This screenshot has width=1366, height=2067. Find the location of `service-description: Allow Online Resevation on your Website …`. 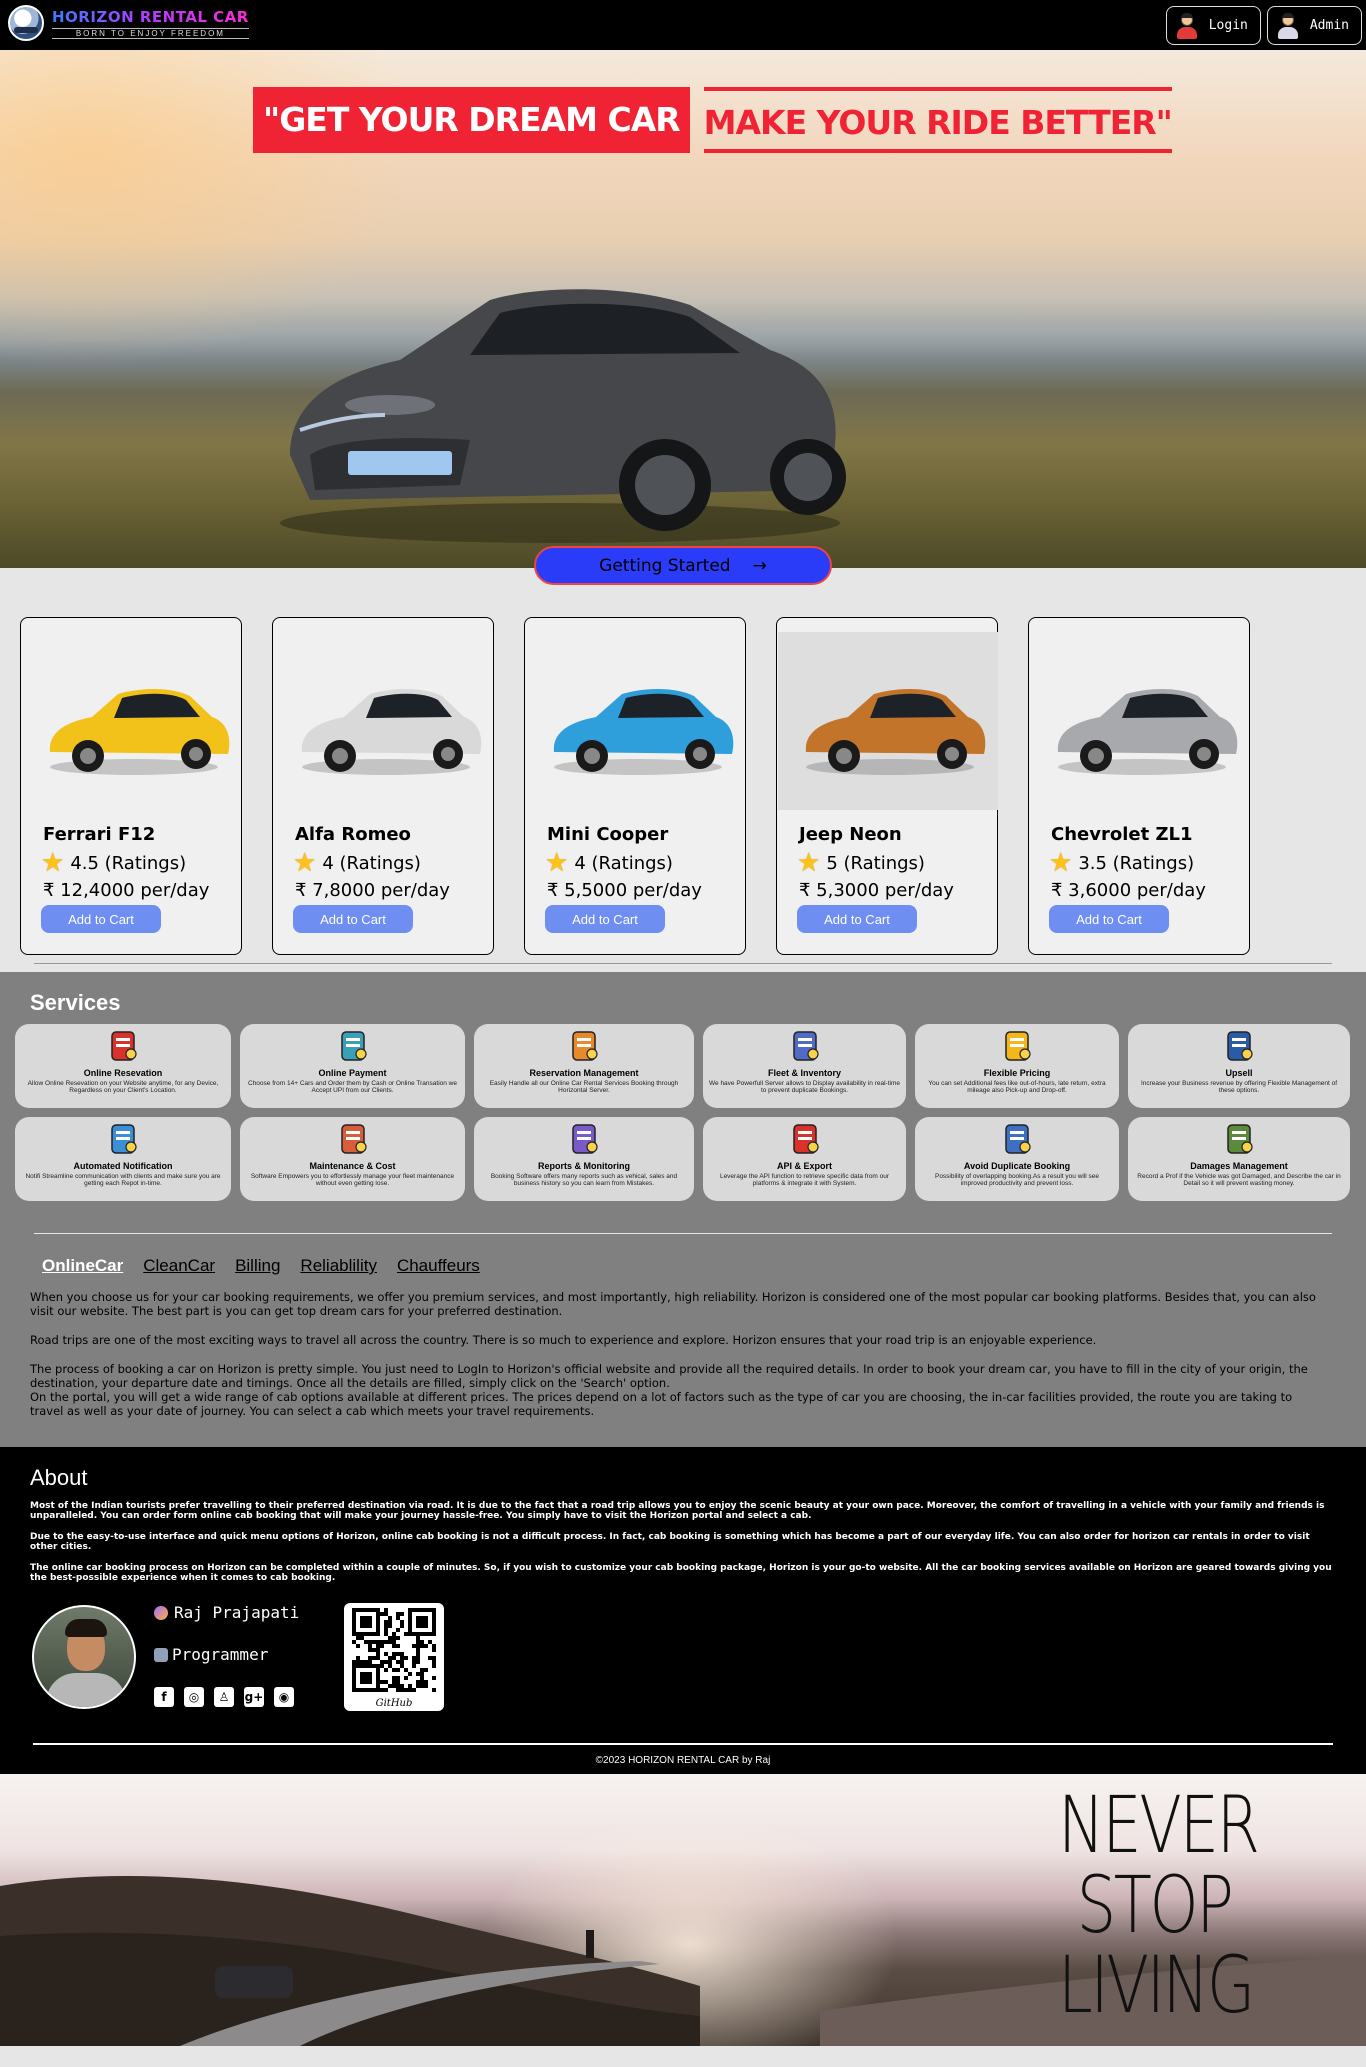

service-description: Allow Online Resevation on your Website … is located at coordinates (123, 1087).